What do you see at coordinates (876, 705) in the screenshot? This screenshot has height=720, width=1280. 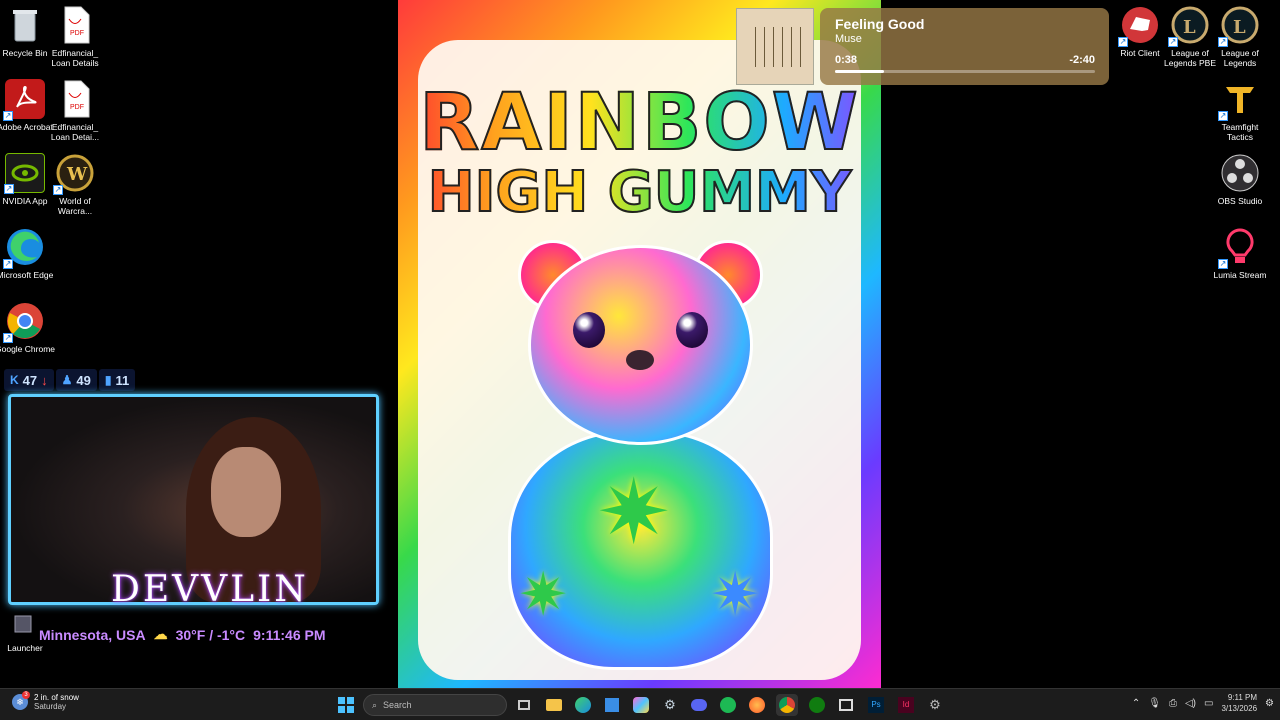 I see `taskbar-photoshop: Ps` at bounding box center [876, 705].